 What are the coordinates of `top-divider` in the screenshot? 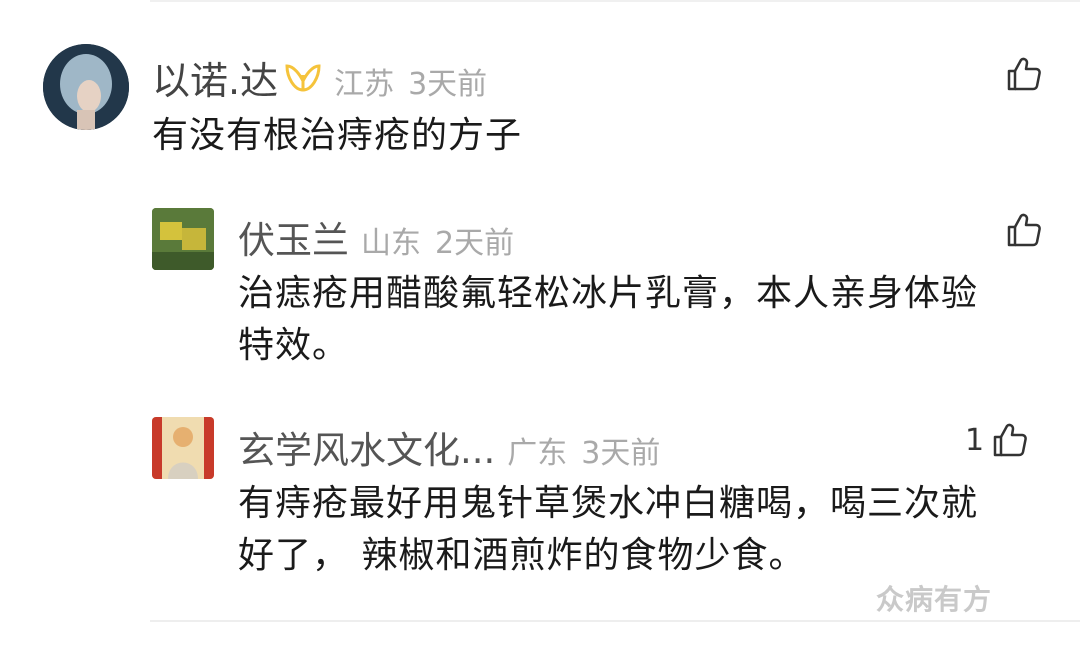 It's located at (615, 1).